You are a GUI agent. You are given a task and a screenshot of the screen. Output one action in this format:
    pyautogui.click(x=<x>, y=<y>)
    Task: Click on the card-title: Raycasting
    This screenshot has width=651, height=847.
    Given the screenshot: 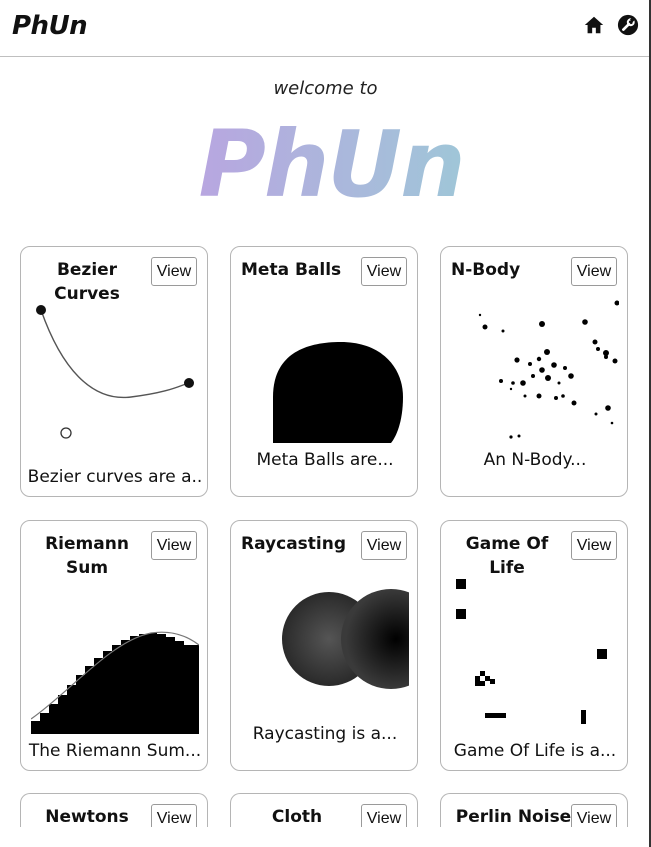 What is the action you would take?
    pyautogui.click(x=294, y=544)
    